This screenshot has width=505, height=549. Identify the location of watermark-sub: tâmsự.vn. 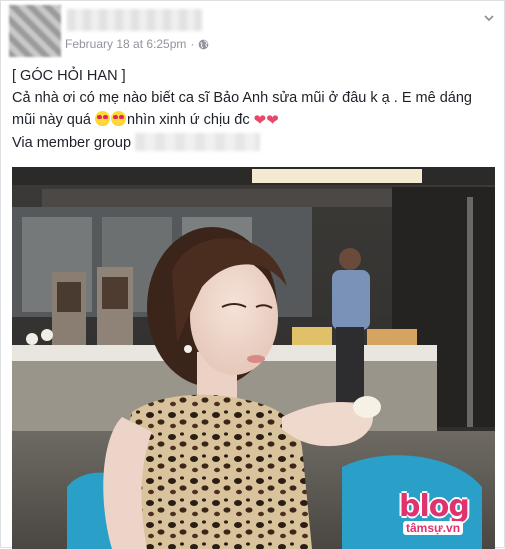
(433, 528).